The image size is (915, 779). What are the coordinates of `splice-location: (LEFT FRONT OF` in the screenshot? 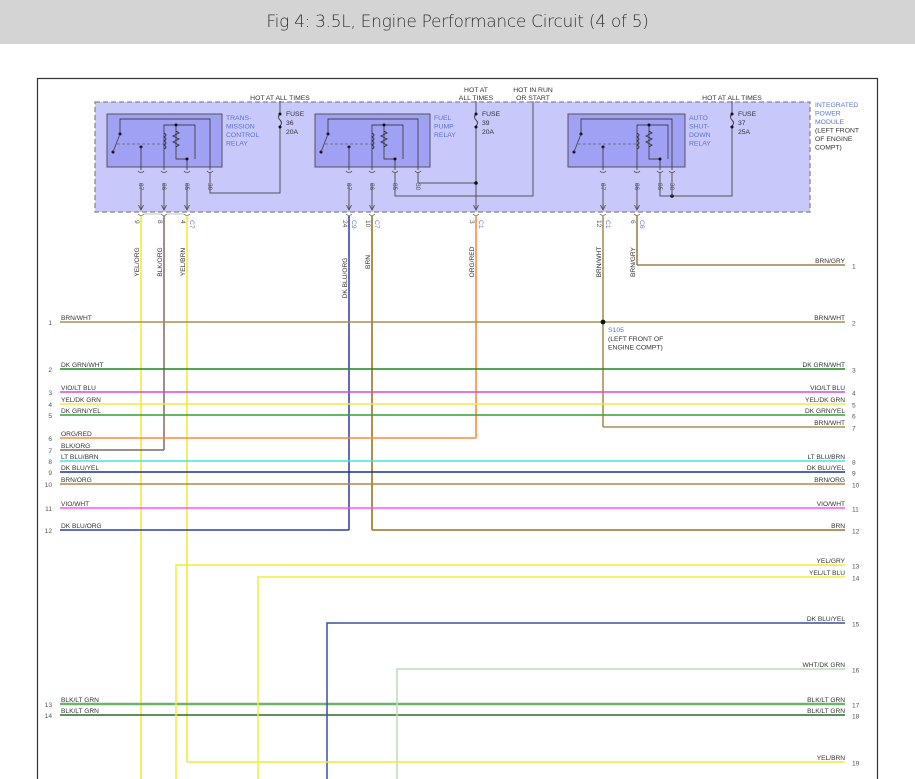 It's located at (635, 339).